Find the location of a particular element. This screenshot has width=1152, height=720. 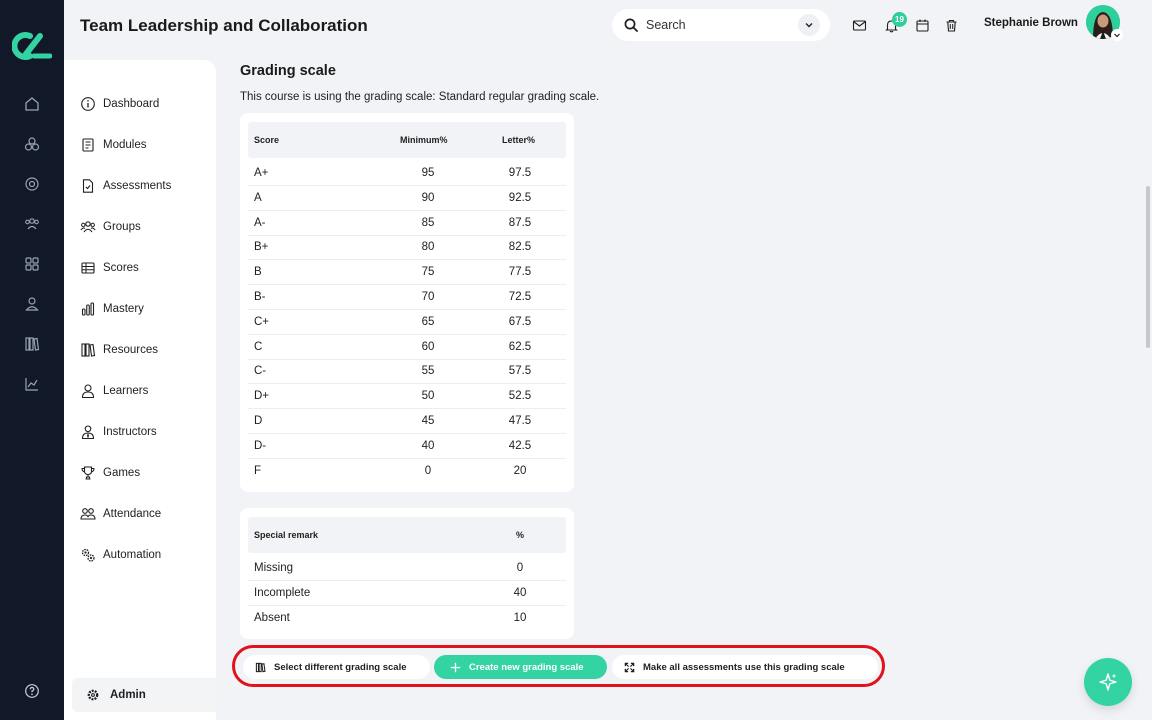

modules-cluster-icon is located at coordinates (32, 144).